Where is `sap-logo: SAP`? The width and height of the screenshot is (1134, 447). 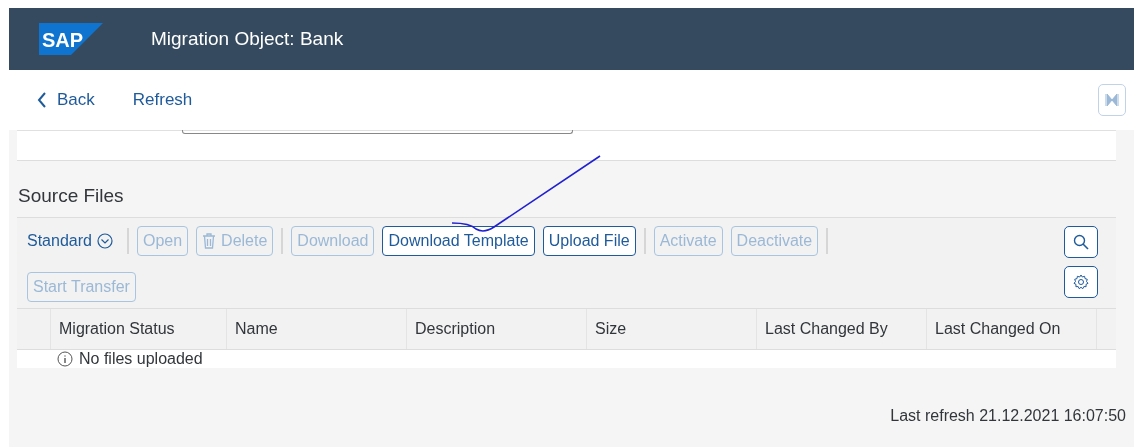
sap-logo: SAP is located at coordinates (71, 39).